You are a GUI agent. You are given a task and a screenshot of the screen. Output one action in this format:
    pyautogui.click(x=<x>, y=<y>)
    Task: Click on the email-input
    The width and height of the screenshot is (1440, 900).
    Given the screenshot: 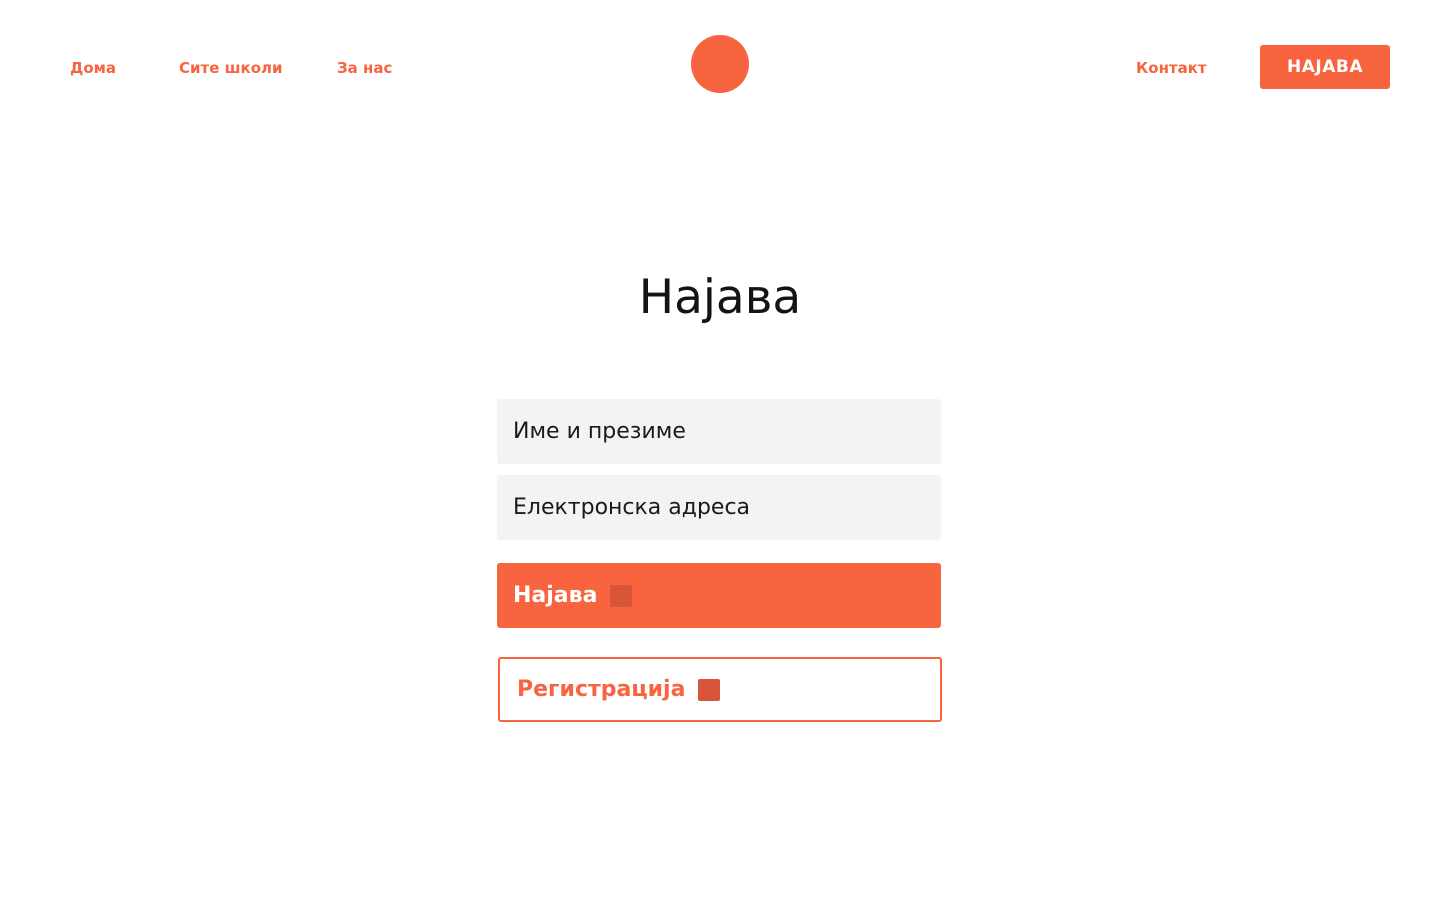 What is the action you would take?
    pyautogui.click(x=719, y=507)
    